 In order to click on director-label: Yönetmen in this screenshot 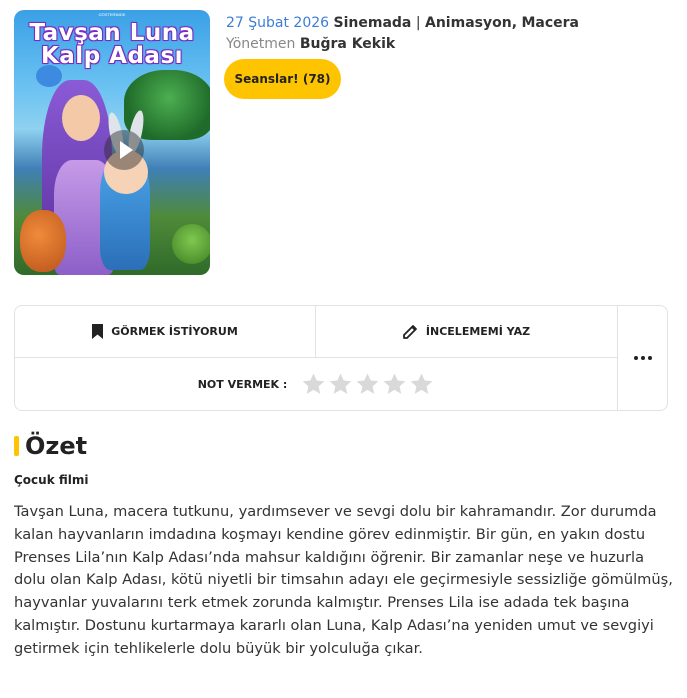, I will do `click(261, 44)`.